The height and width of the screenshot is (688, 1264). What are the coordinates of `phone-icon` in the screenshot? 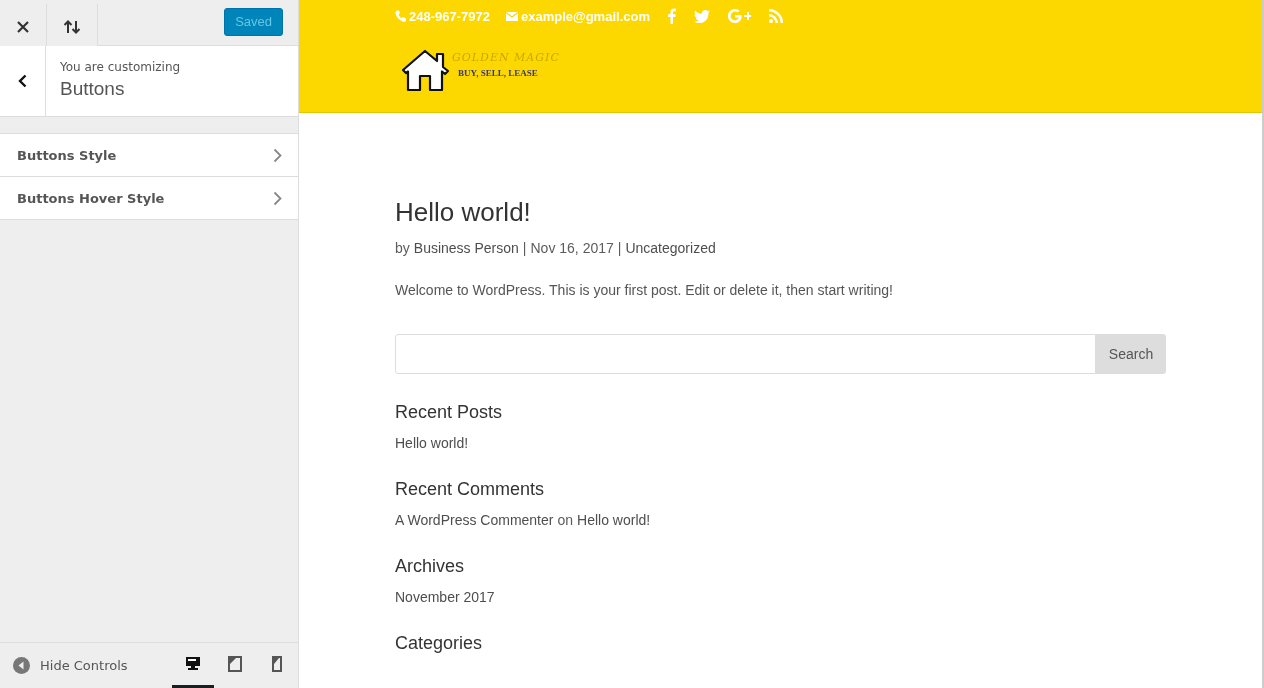 It's located at (400, 16).